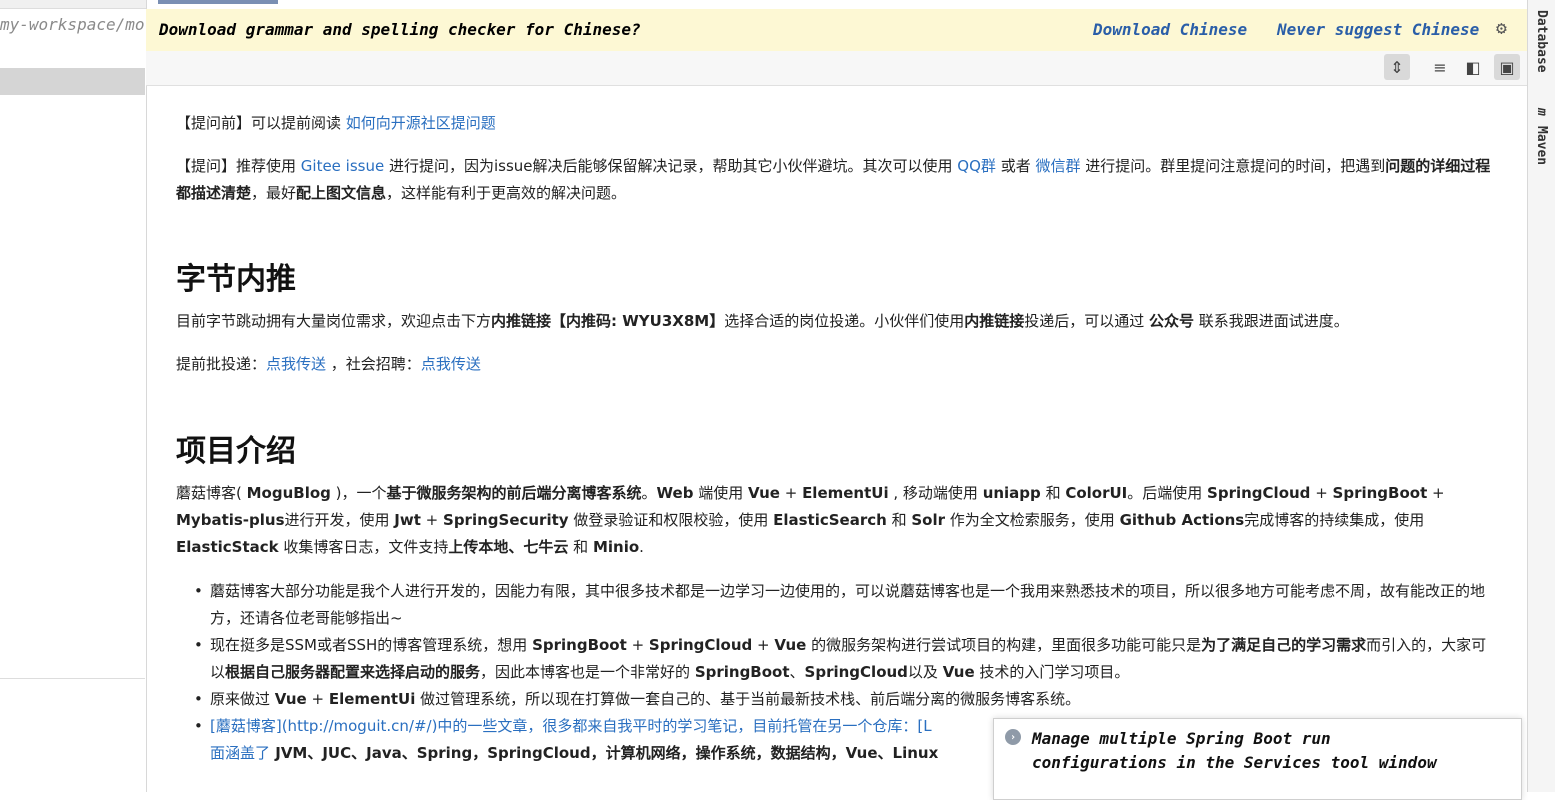 Image resolution: width=1555 pixels, height=800 pixels. Describe the element at coordinates (218, 2) in the screenshot. I see `editor-tab-indicator` at that location.